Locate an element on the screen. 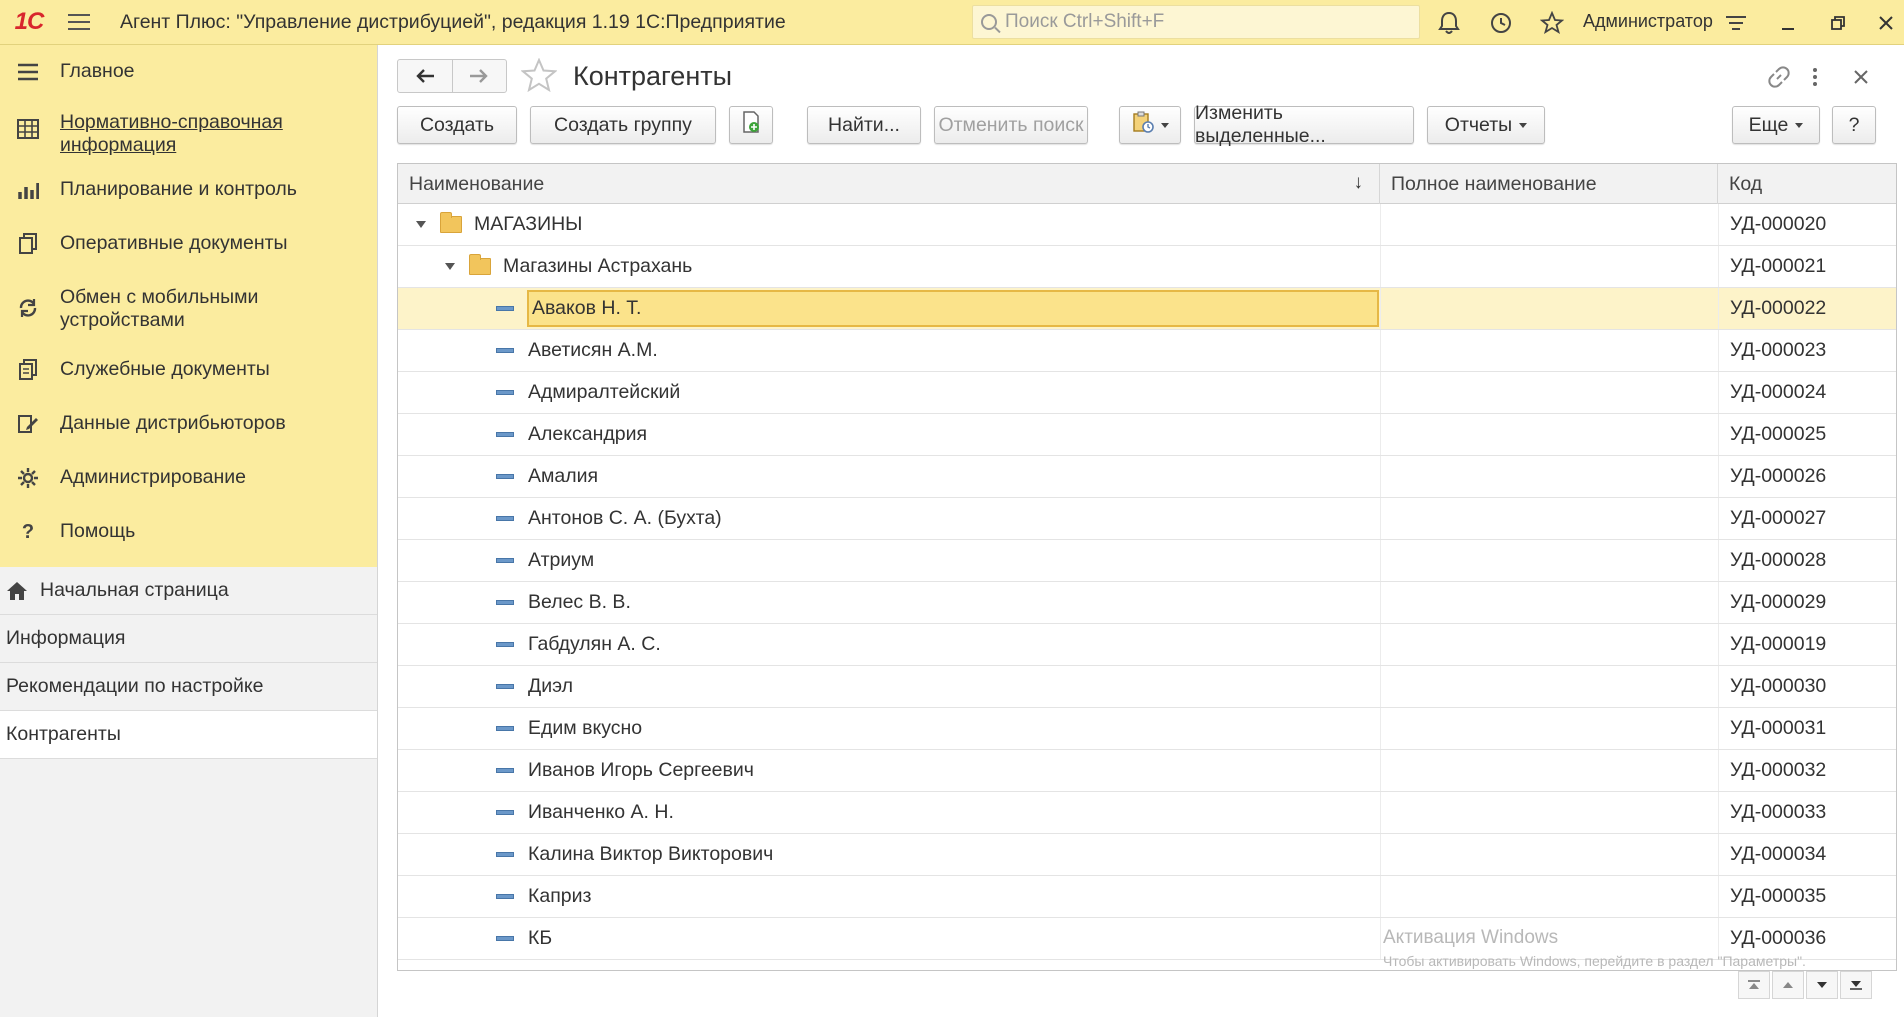  name-cell: Аваков Н. Т. is located at coordinates (889, 308).